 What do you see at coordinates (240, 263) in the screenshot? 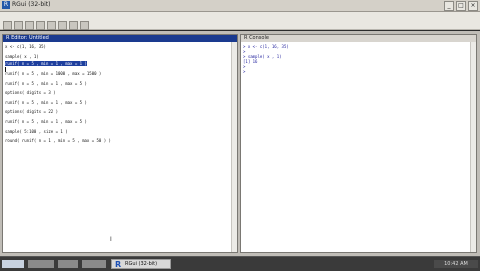
I see `taskbar: R RGui (32-bit) 10:42 AM` at bounding box center [240, 263].